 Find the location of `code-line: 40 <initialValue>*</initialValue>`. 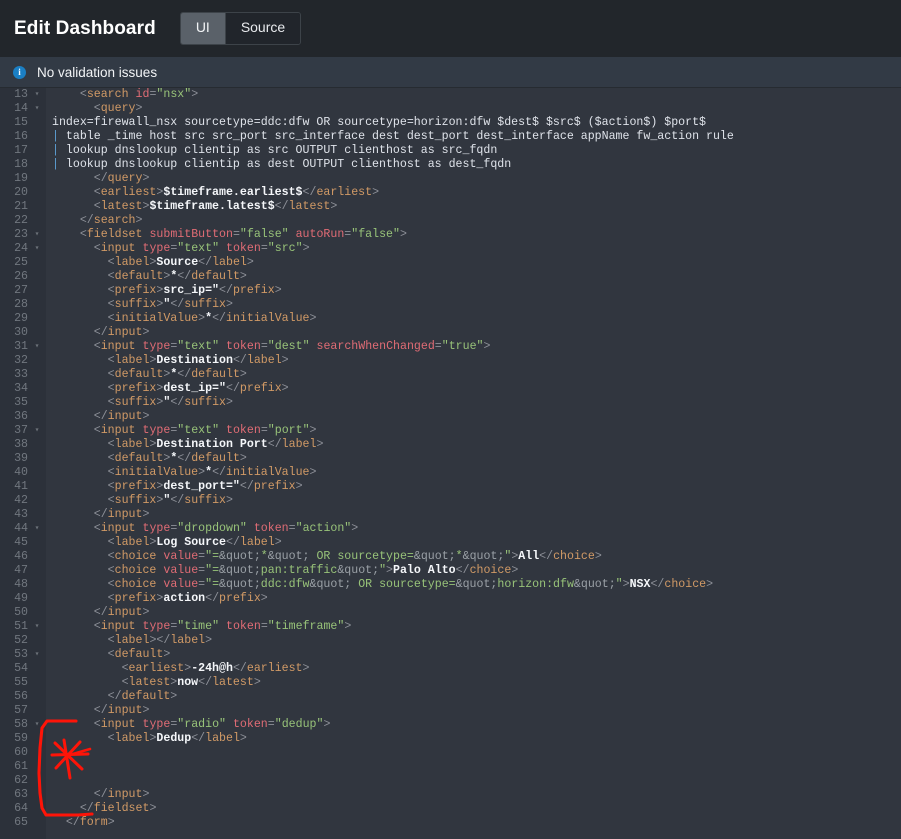

code-line: 40 <initialValue>*</initialValue> is located at coordinates (450, 473).